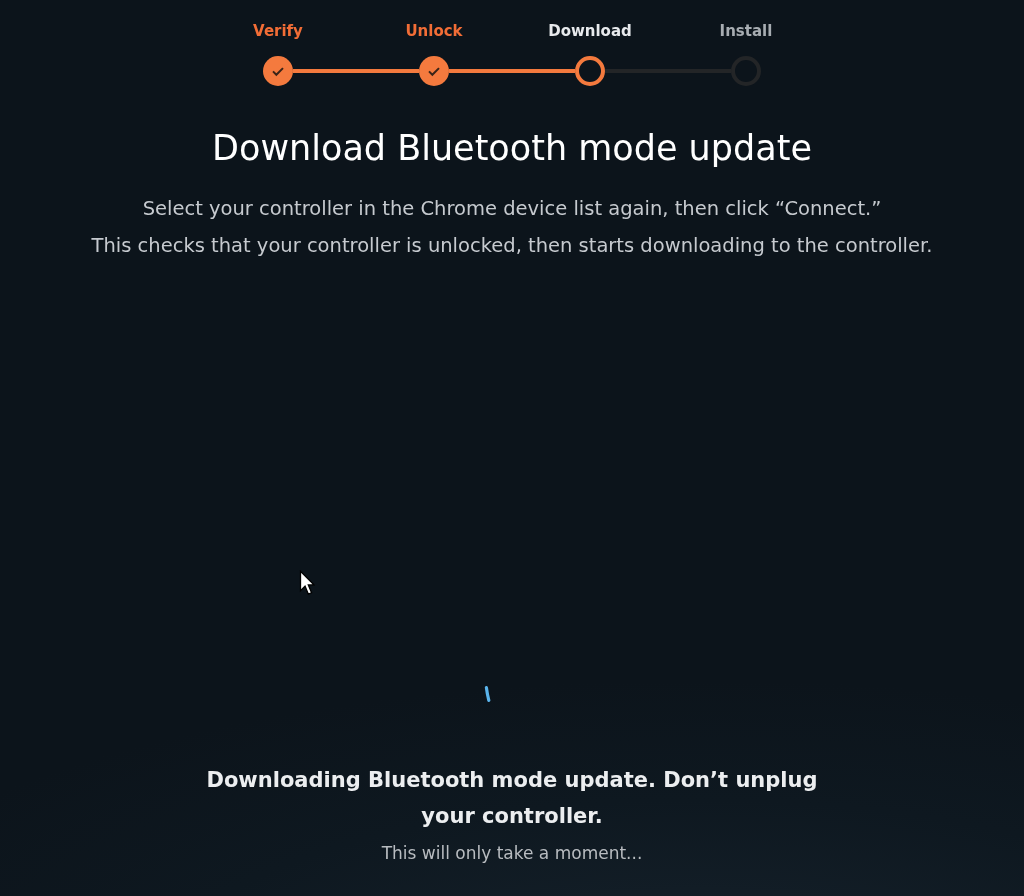 Image resolution: width=1024 pixels, height=896 pixels. Describe the element at coordinates (512, 148) in the screenshot. I see `page-title: Download Bluetooth mode update` at that location.